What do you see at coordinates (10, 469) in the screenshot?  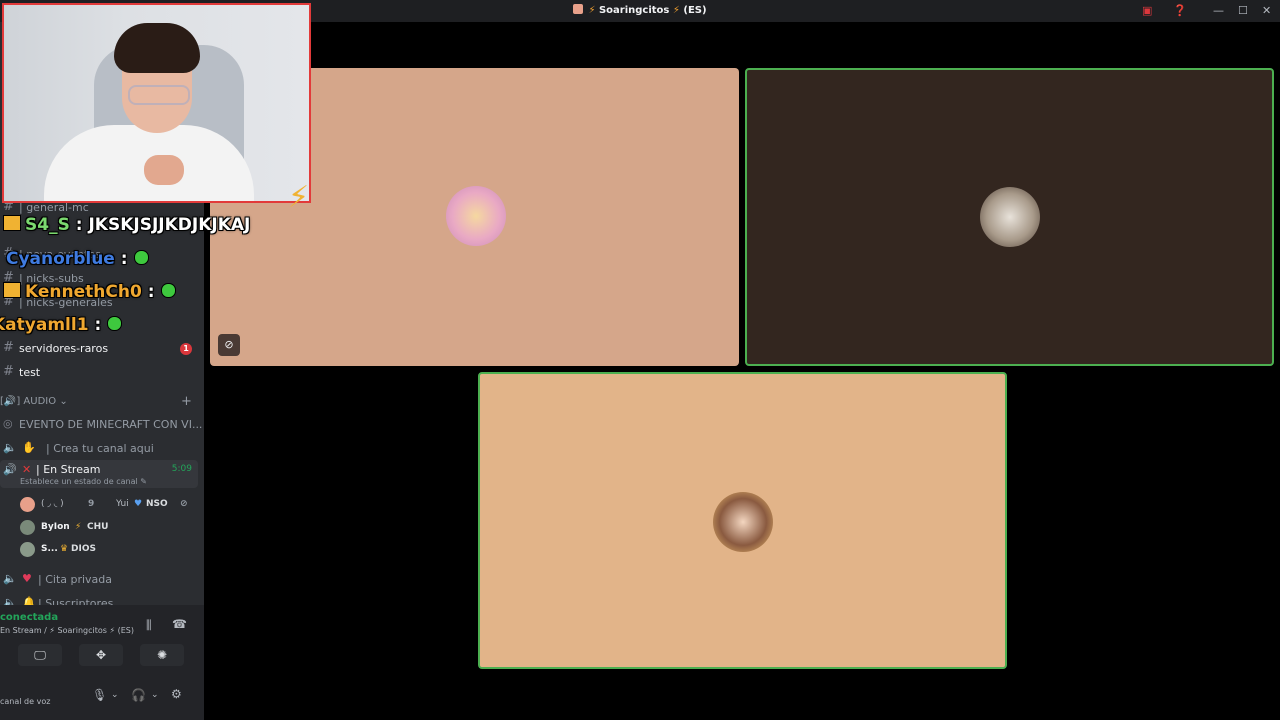 I see `speaker-icon: 🔊` at bounding box center [10, 469].